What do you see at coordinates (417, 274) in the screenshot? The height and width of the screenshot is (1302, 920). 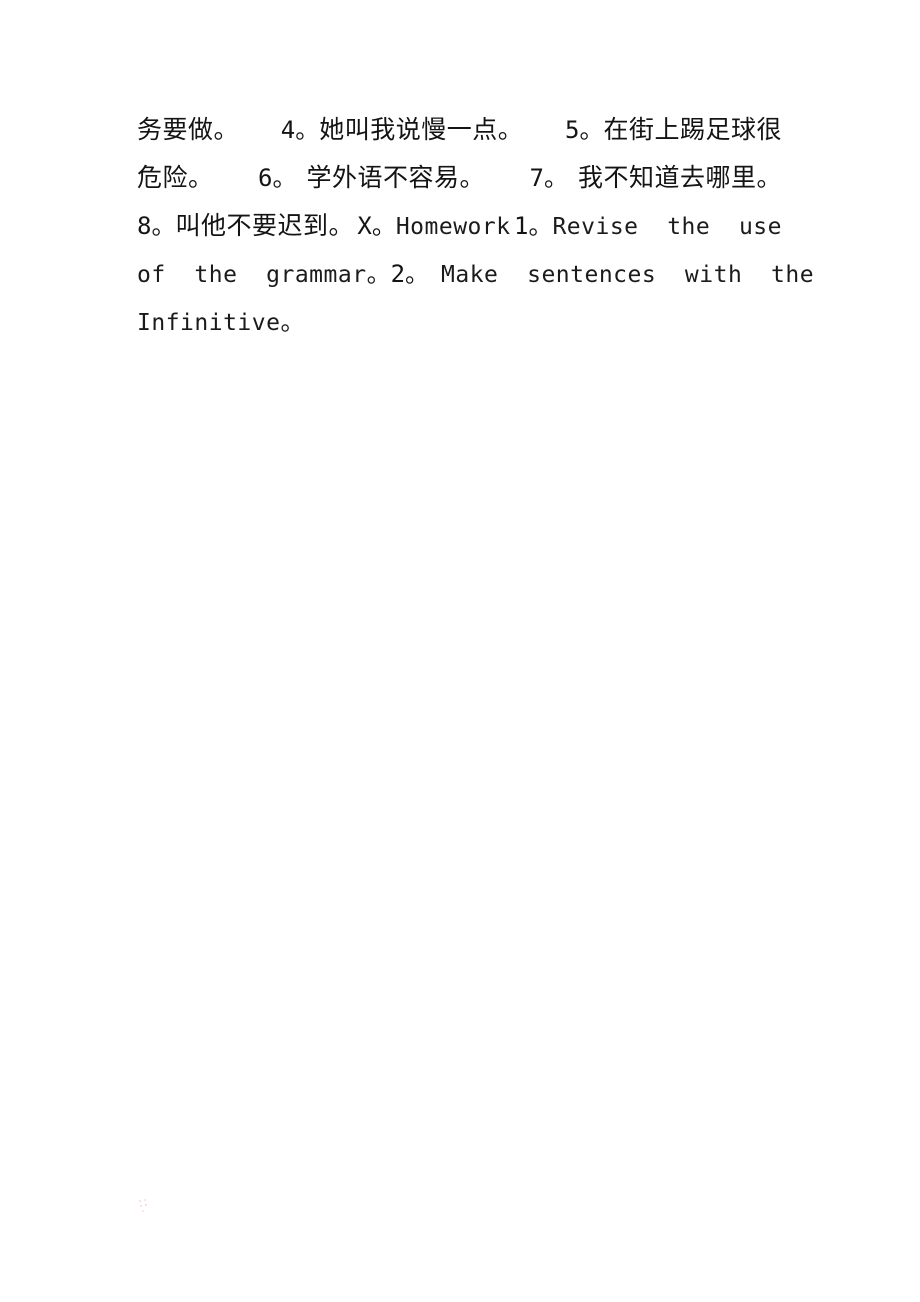 I see `line-4-item-stop: 。` at bounding box center [417, 274].